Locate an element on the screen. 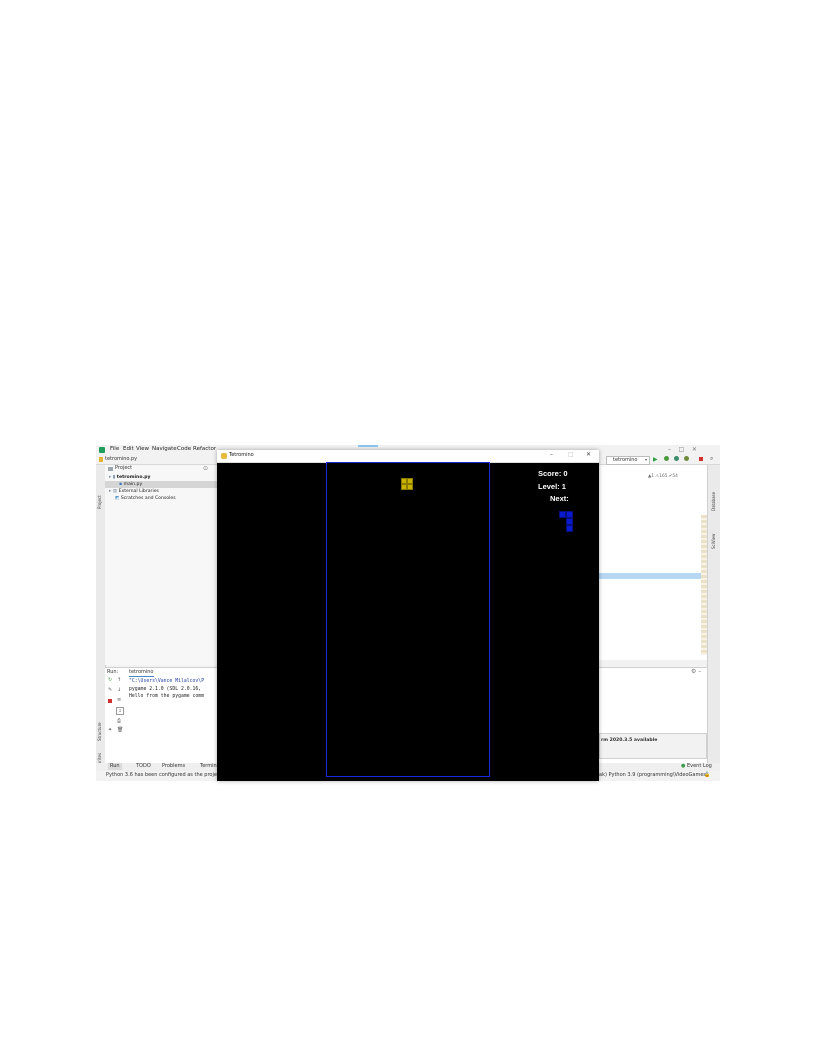 The height and width of the screenshot is (1056, 816). print-icon: ⎙ is located at coordinates (119, 721).